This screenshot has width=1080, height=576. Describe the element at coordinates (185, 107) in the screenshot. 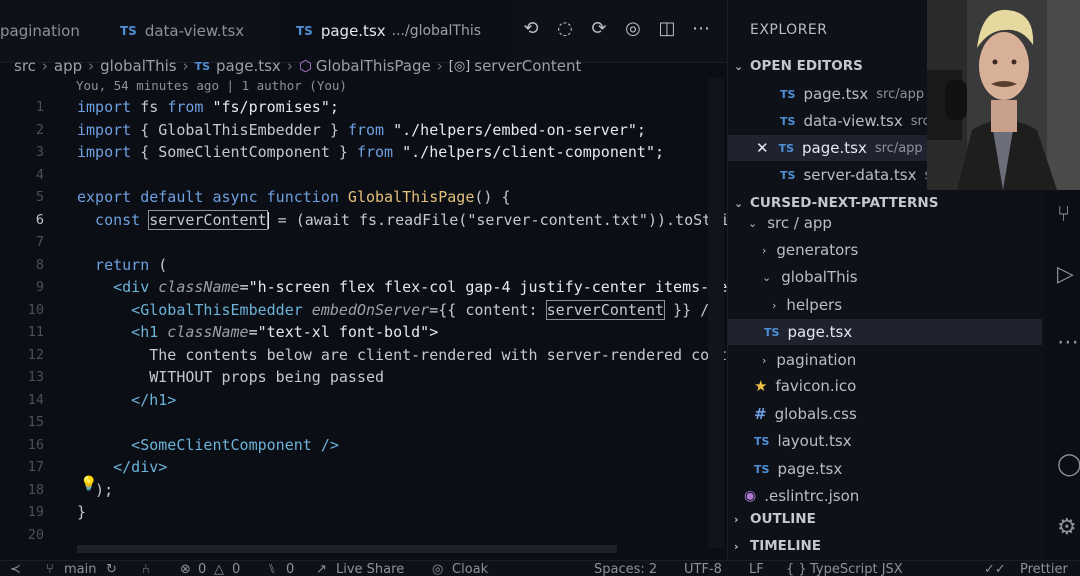

I see `code-token: from` at that location.